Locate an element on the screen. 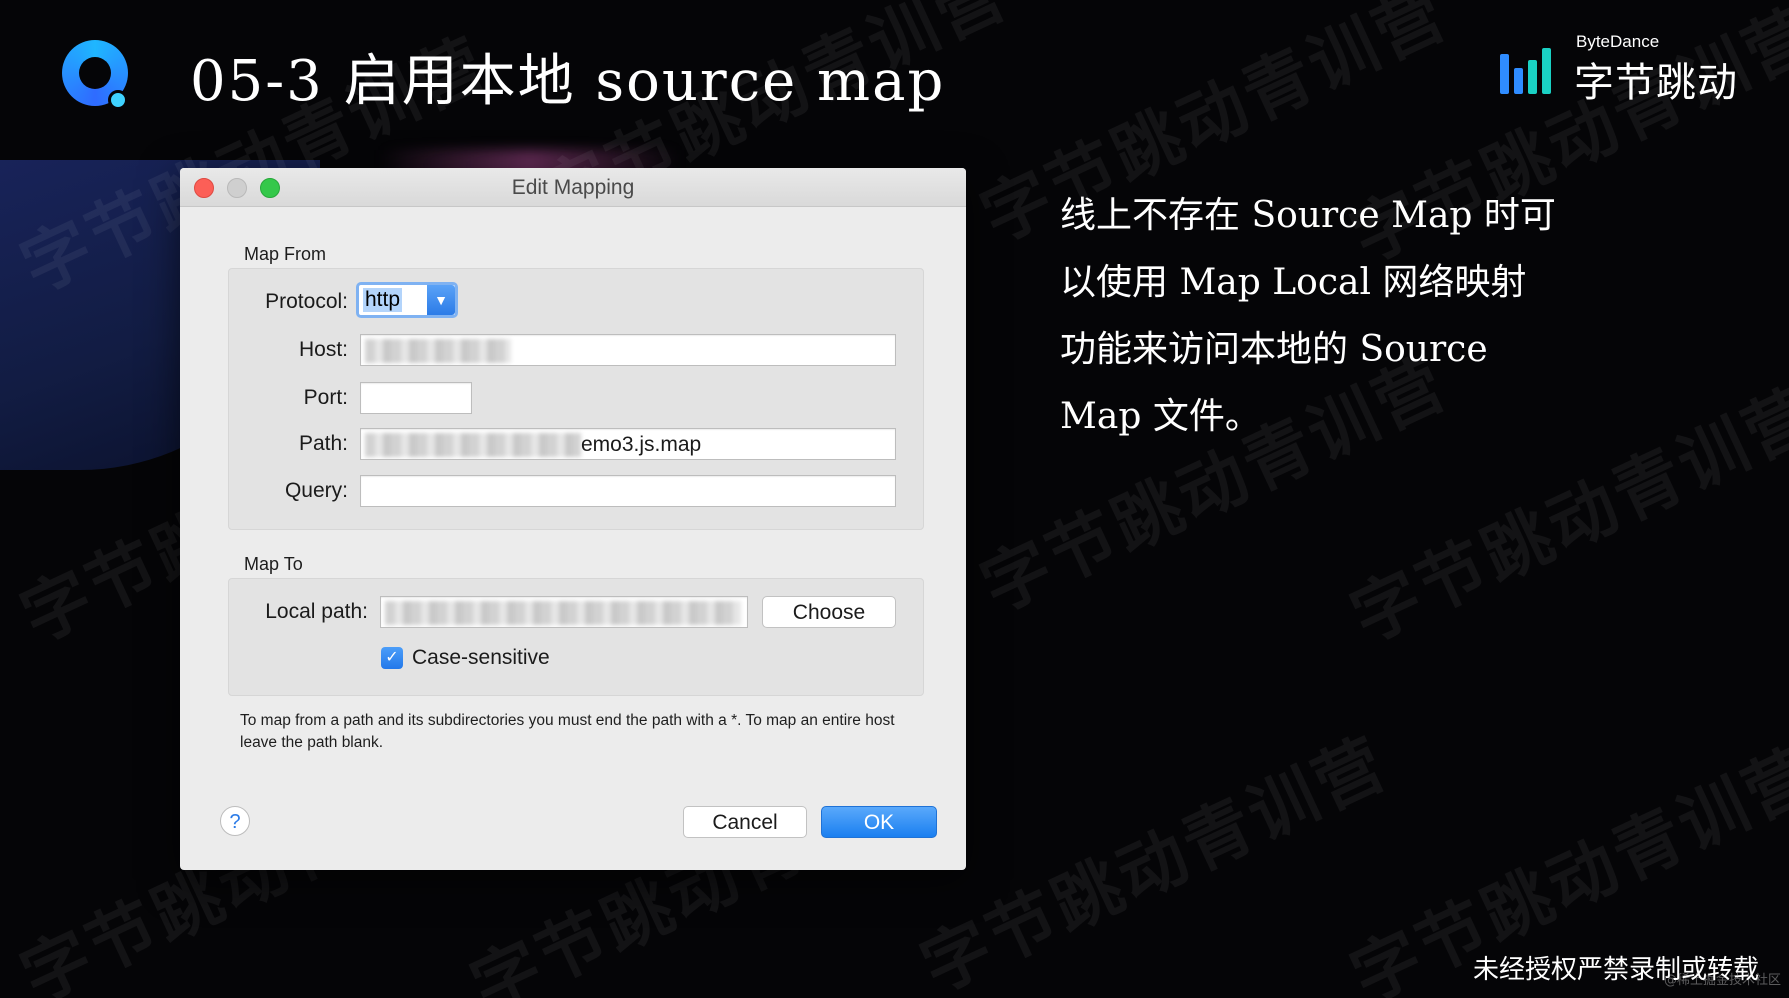  chevron-down-icon: ▼ is located at coordinates (441, 300).